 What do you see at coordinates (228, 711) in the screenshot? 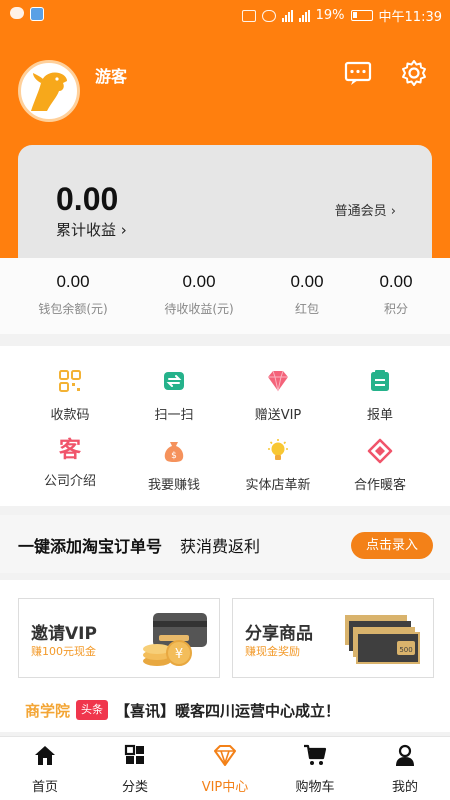
I see `news-headline: 【喜讯】暖客四川运营中心成立！` at bounding box center [228, 711].